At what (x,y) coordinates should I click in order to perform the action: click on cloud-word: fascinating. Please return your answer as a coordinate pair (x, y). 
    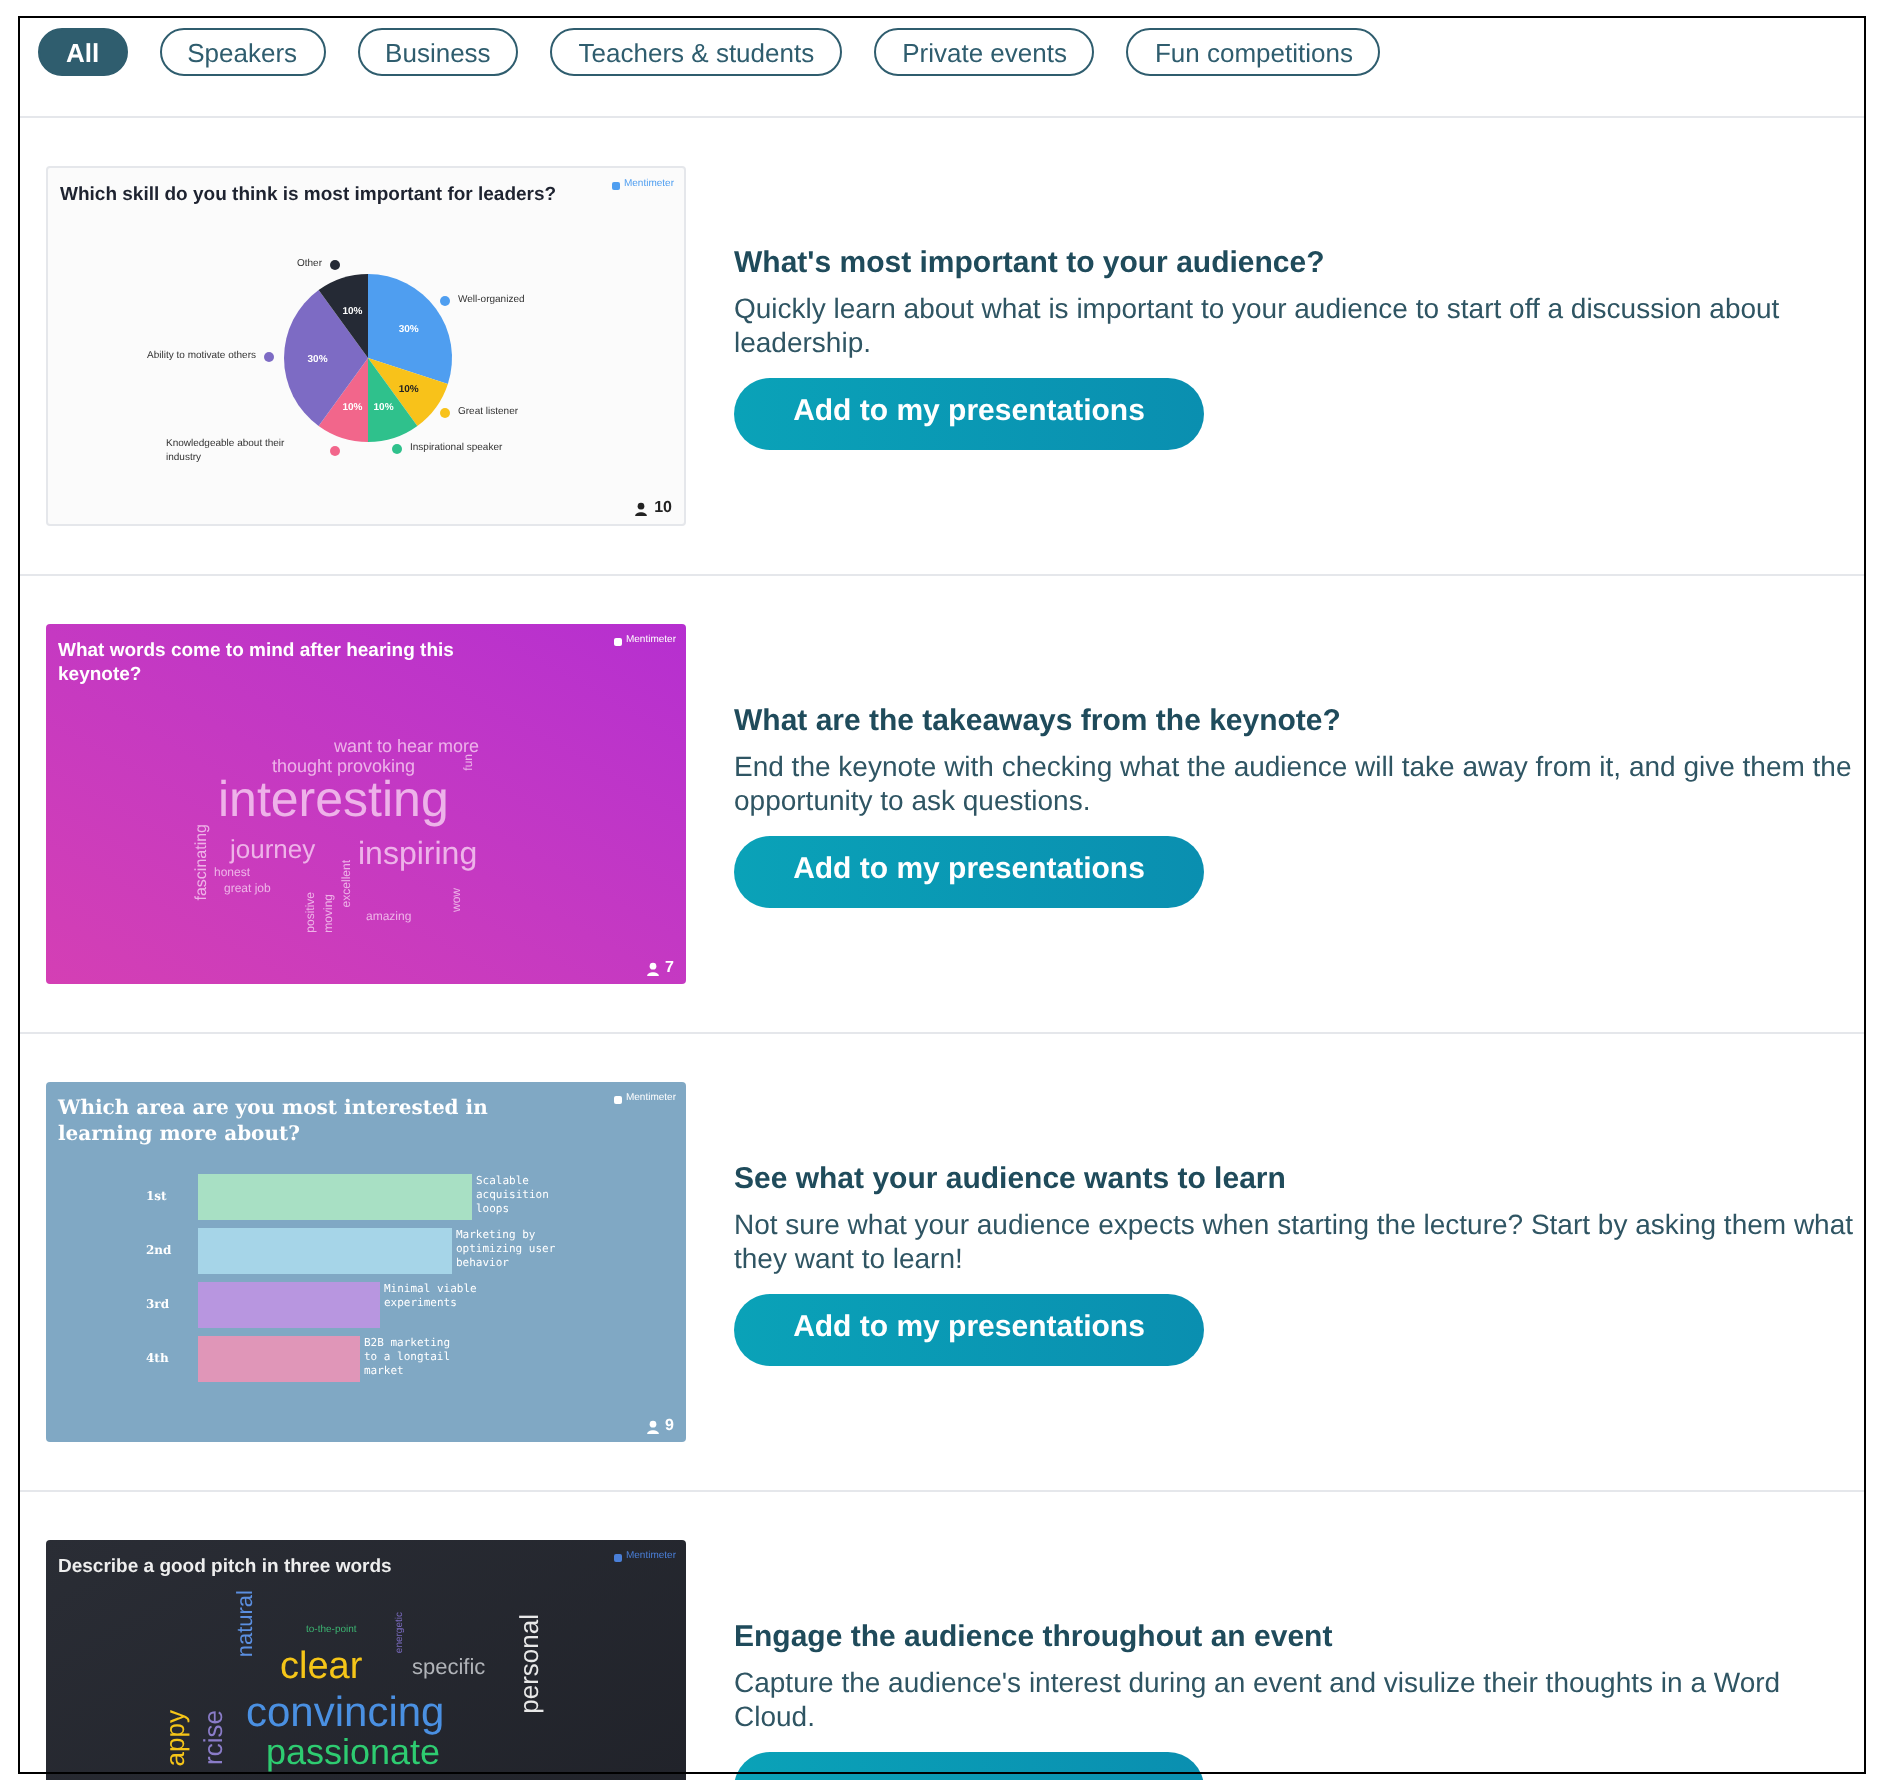
    Looking at the image, I should click on (202, 862).